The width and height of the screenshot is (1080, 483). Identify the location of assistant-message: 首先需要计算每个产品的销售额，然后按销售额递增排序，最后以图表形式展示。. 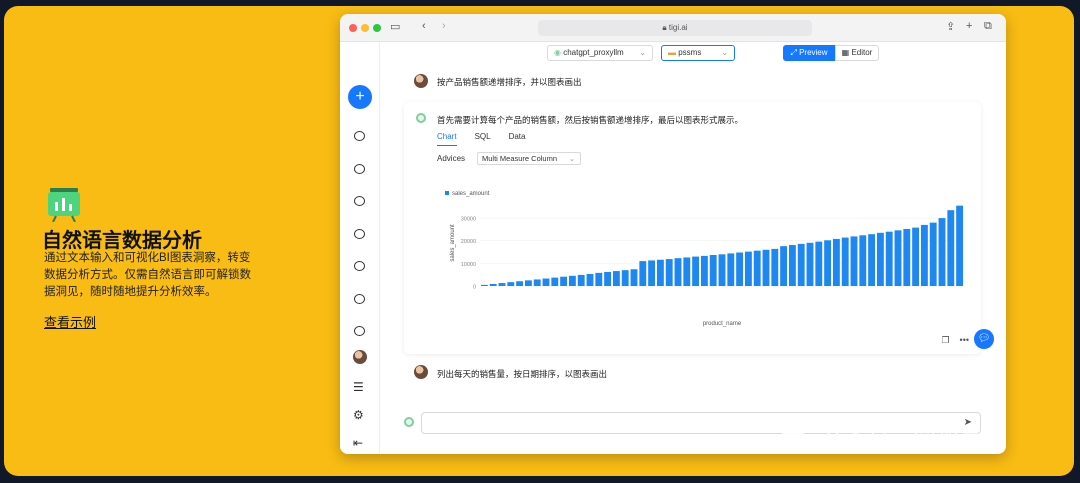
(590, 120).